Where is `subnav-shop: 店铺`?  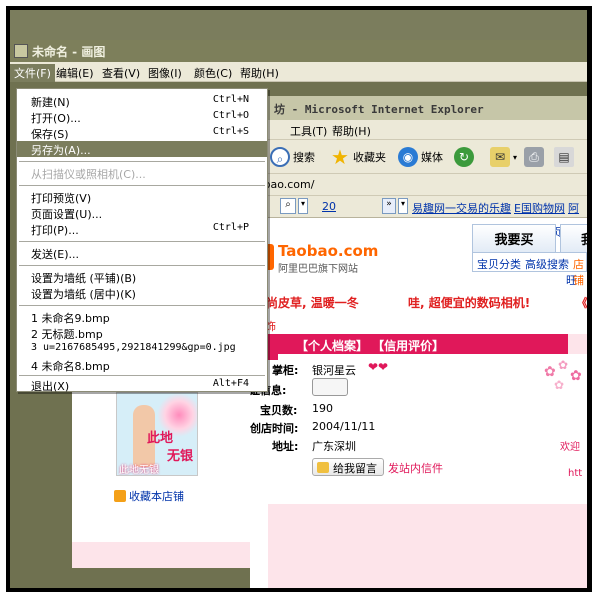 subnav-shop: 店铺 is located at coordinates (579, 272).